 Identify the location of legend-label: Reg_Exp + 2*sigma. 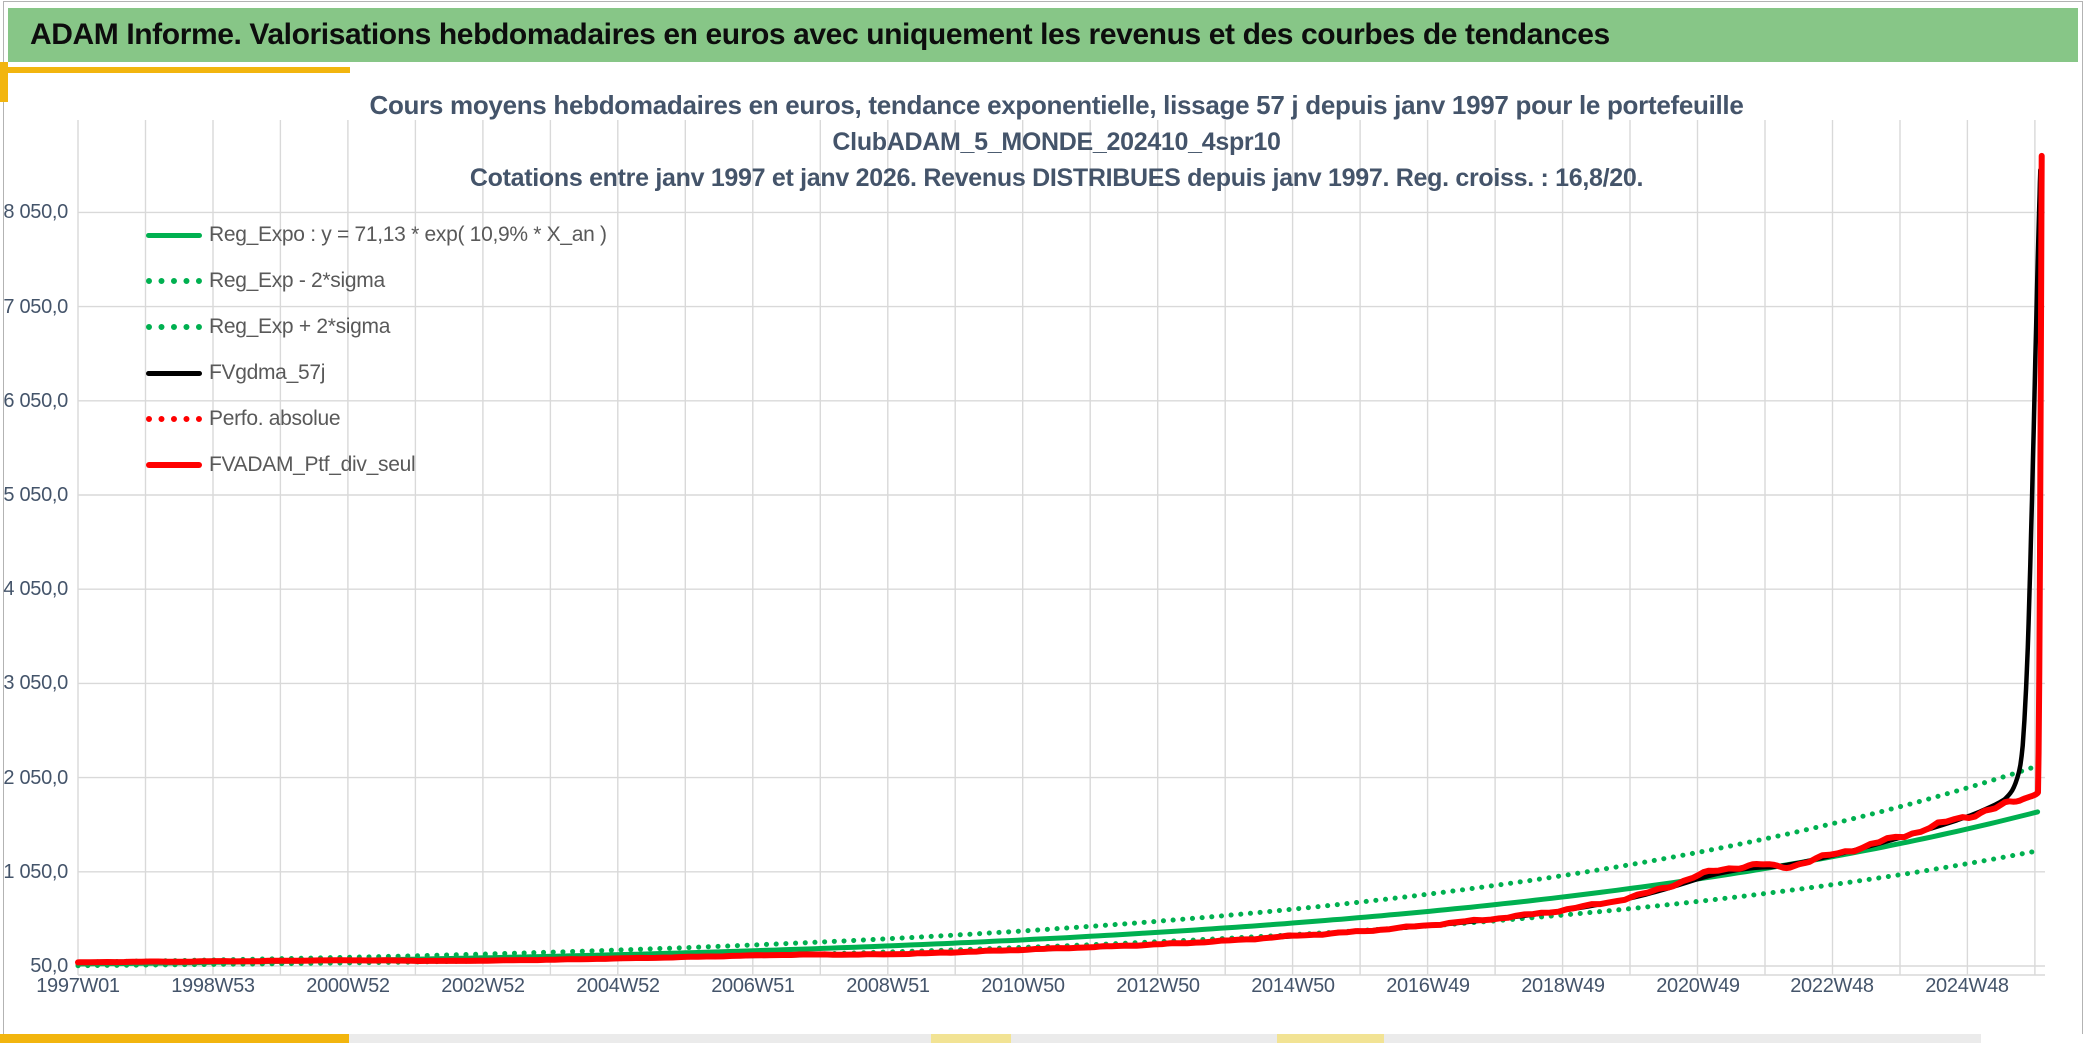
(300, 326).